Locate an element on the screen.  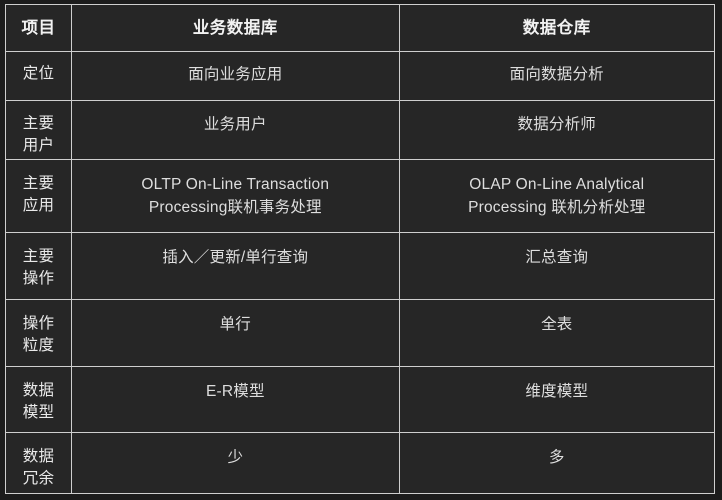
column-header-operational-database-label: 业务数据库 is located at coordinates (235, 27).